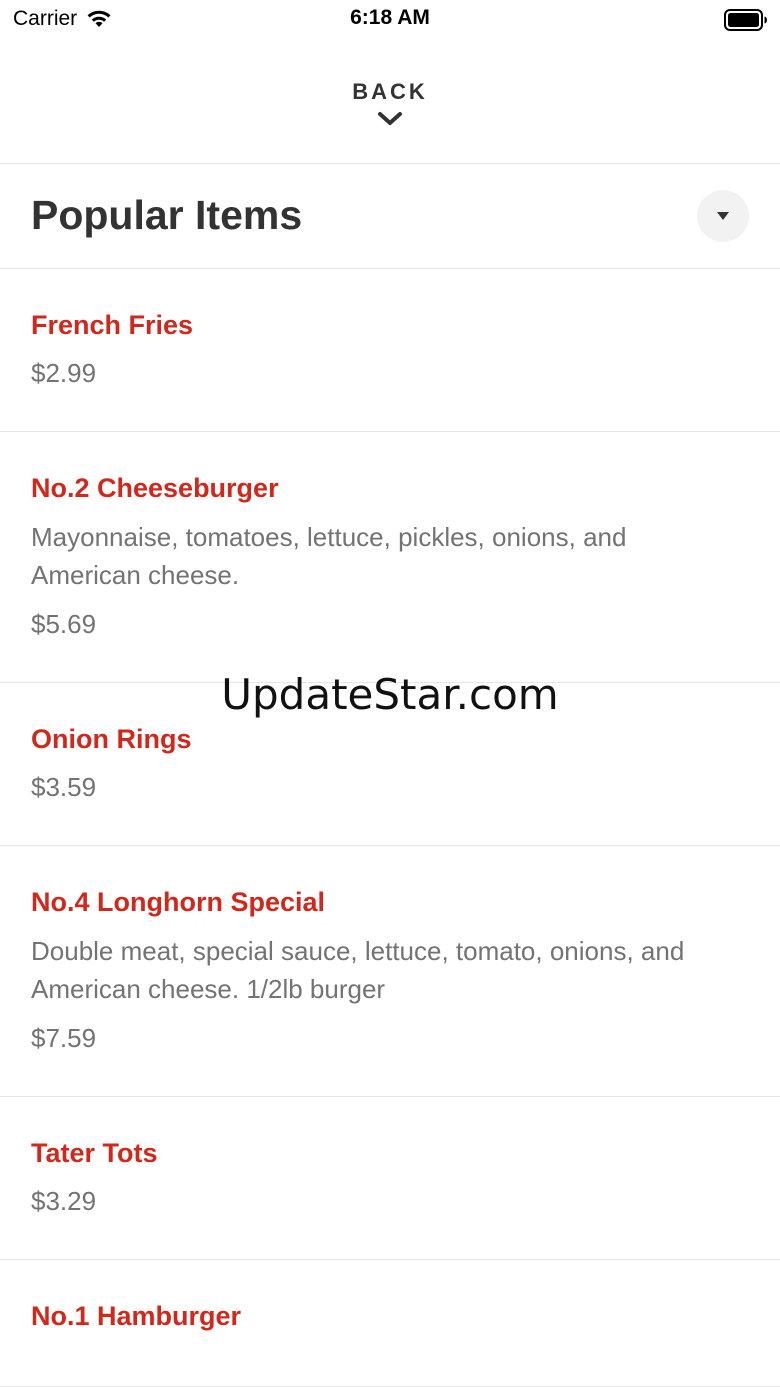  I want to click on chevron-down-icon, so click(390, 118).